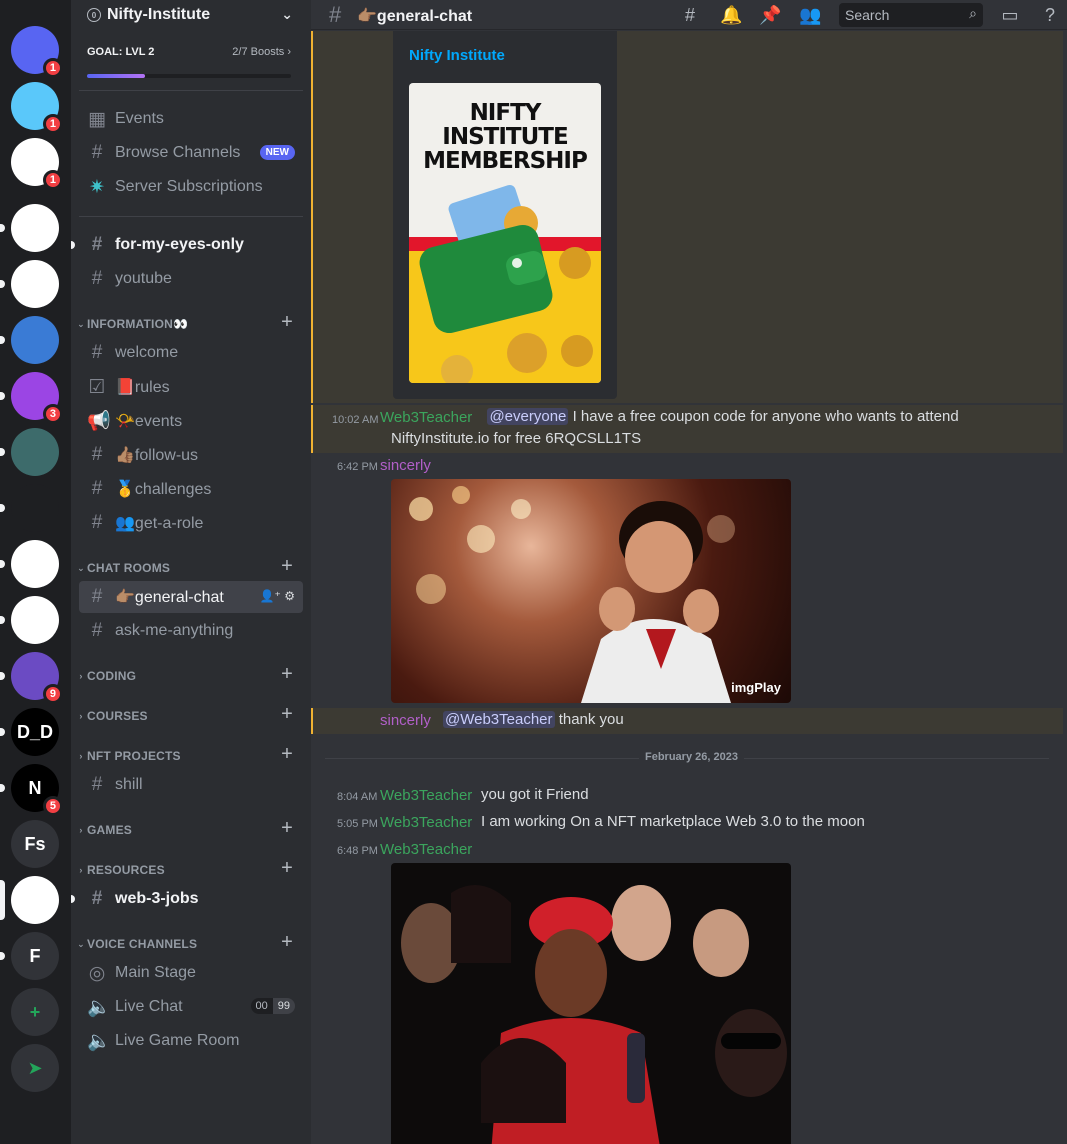 Image resolution: width=1067 pixels, height=1144 pixels. I want to click on invite-icon: 👤⁺, so click(270, 596).